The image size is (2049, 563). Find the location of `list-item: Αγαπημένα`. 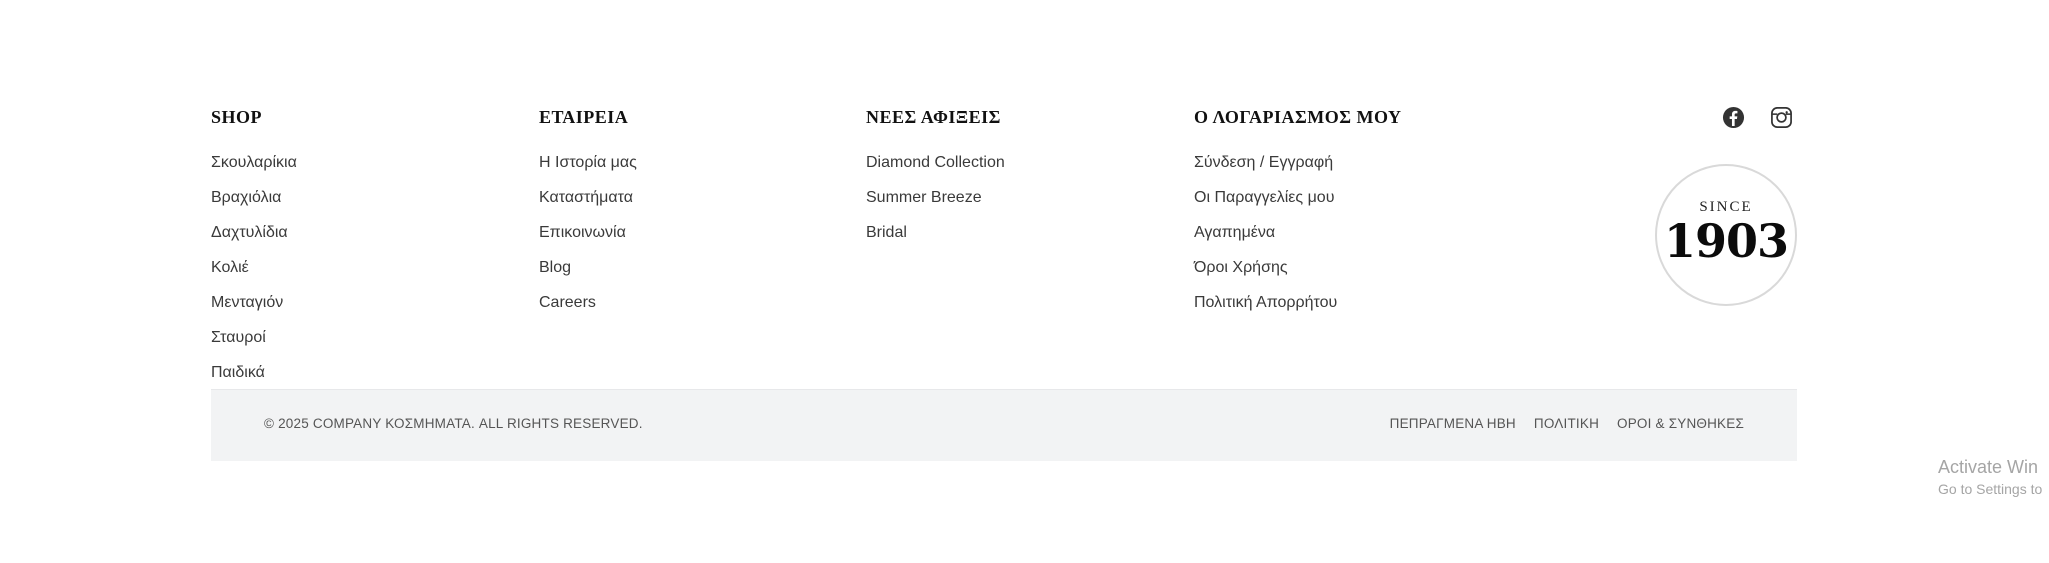

list-item: Αγαπημένα is located at coordinates (1298, 239).